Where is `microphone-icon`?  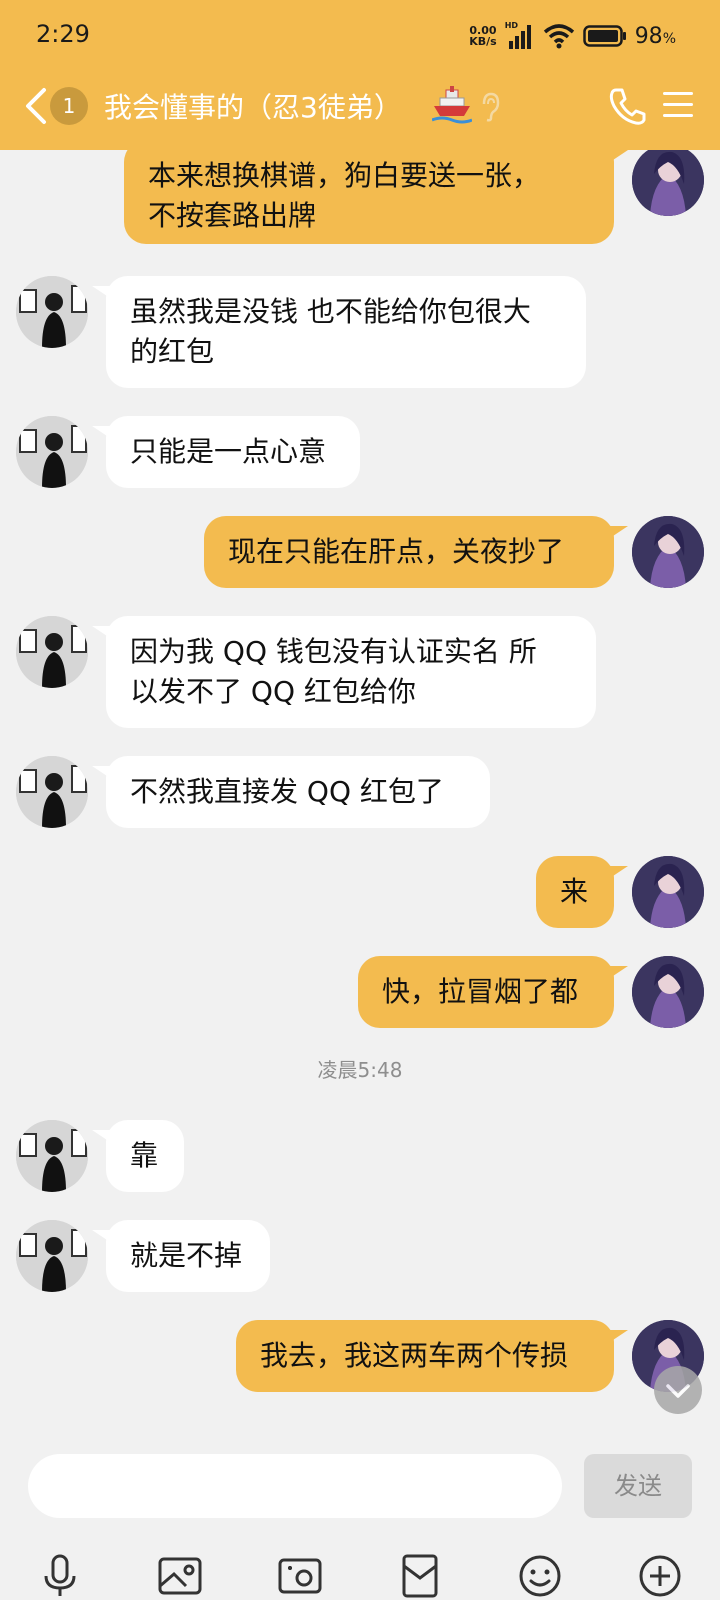 microphone-icon is located at coordinates (60, 1576).